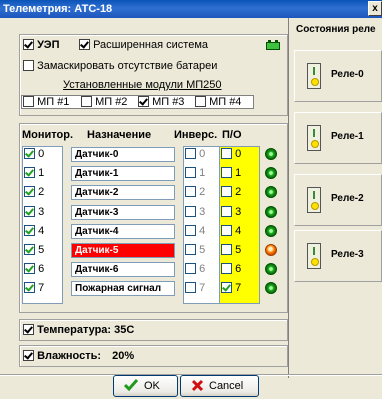 The height and width of the screenshot is (399, 382). What do you see at coordinates (123, 173) in the screenshot?
I see `sensor-name-field-1: Датчик-1` at bounding box center [123, 173].